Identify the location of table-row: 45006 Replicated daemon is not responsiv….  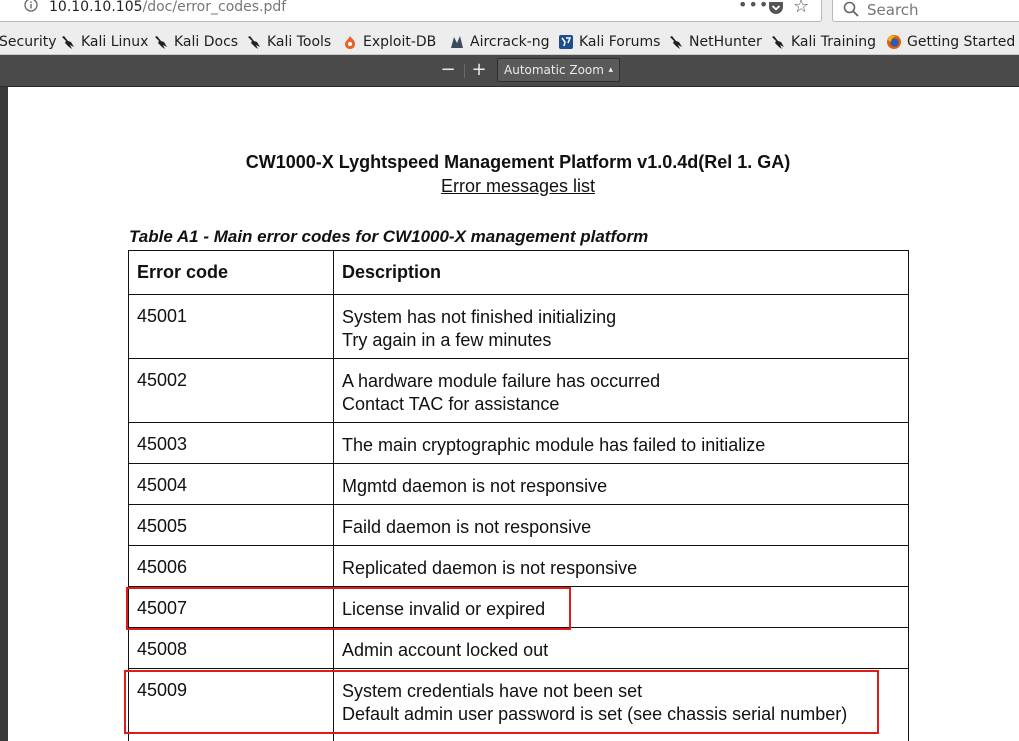
(518, 566).